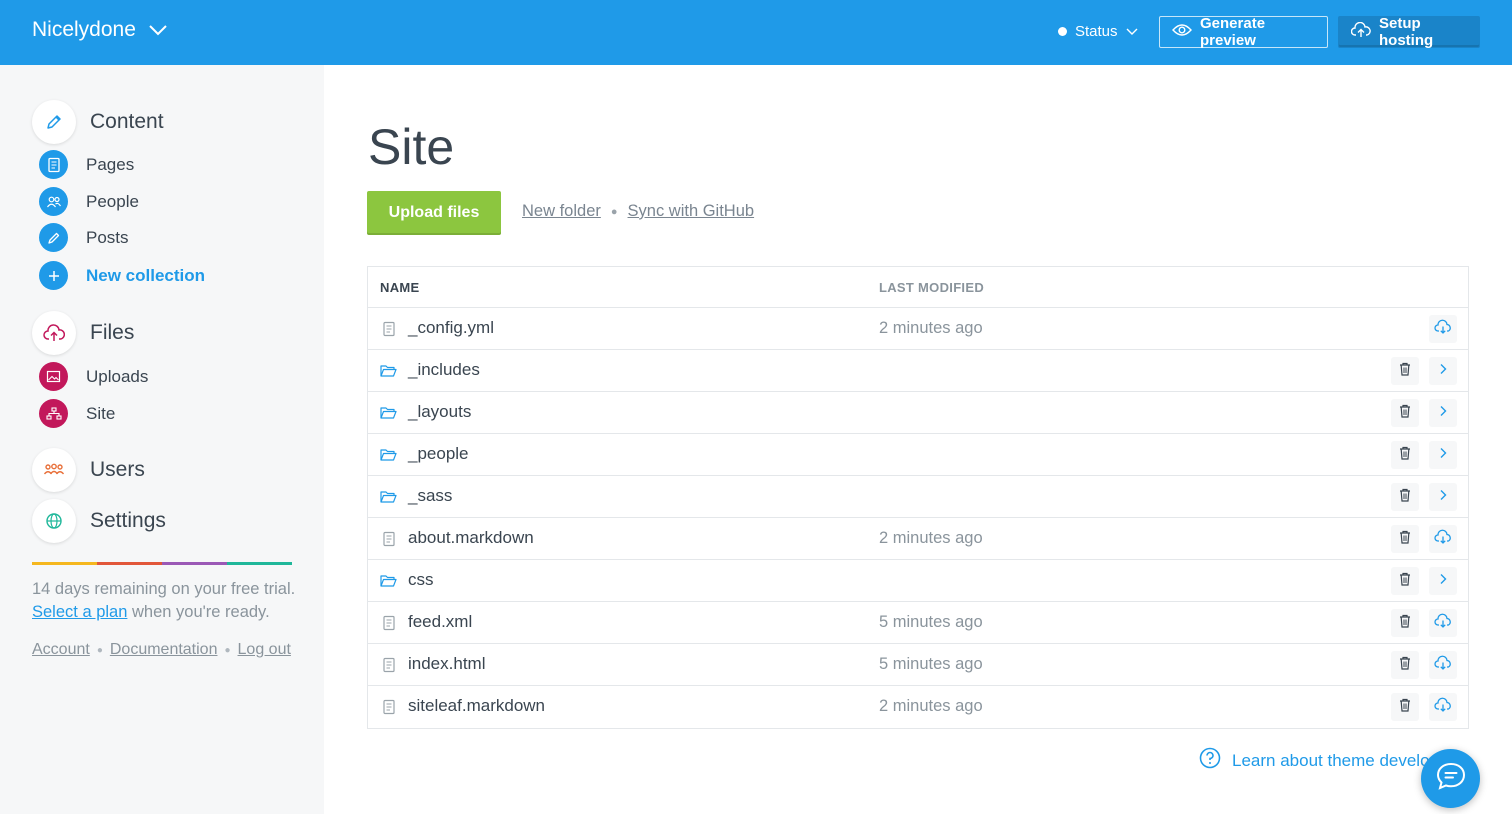 The width and height of the screenshot is (1512, 814). Describe the element at coordinates (471, 538) in the screenshot. I see `file-name: about.markdown` at that location.